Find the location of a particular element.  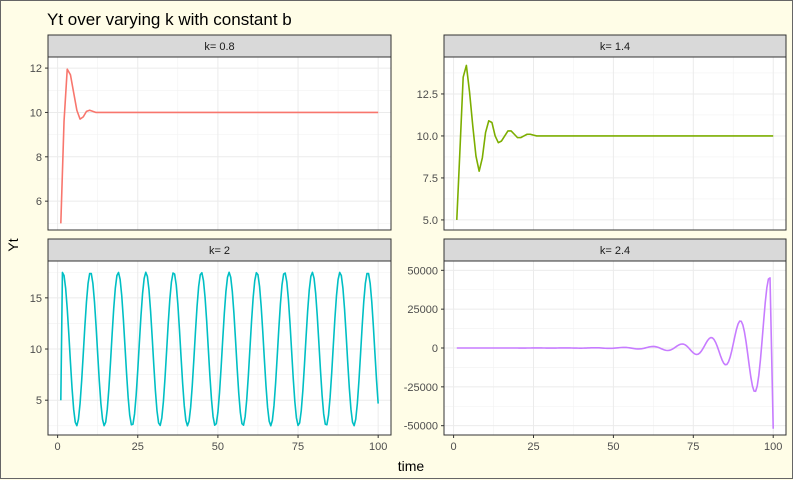

y-tick-label: -50000 is located at coordinates (421, 427).